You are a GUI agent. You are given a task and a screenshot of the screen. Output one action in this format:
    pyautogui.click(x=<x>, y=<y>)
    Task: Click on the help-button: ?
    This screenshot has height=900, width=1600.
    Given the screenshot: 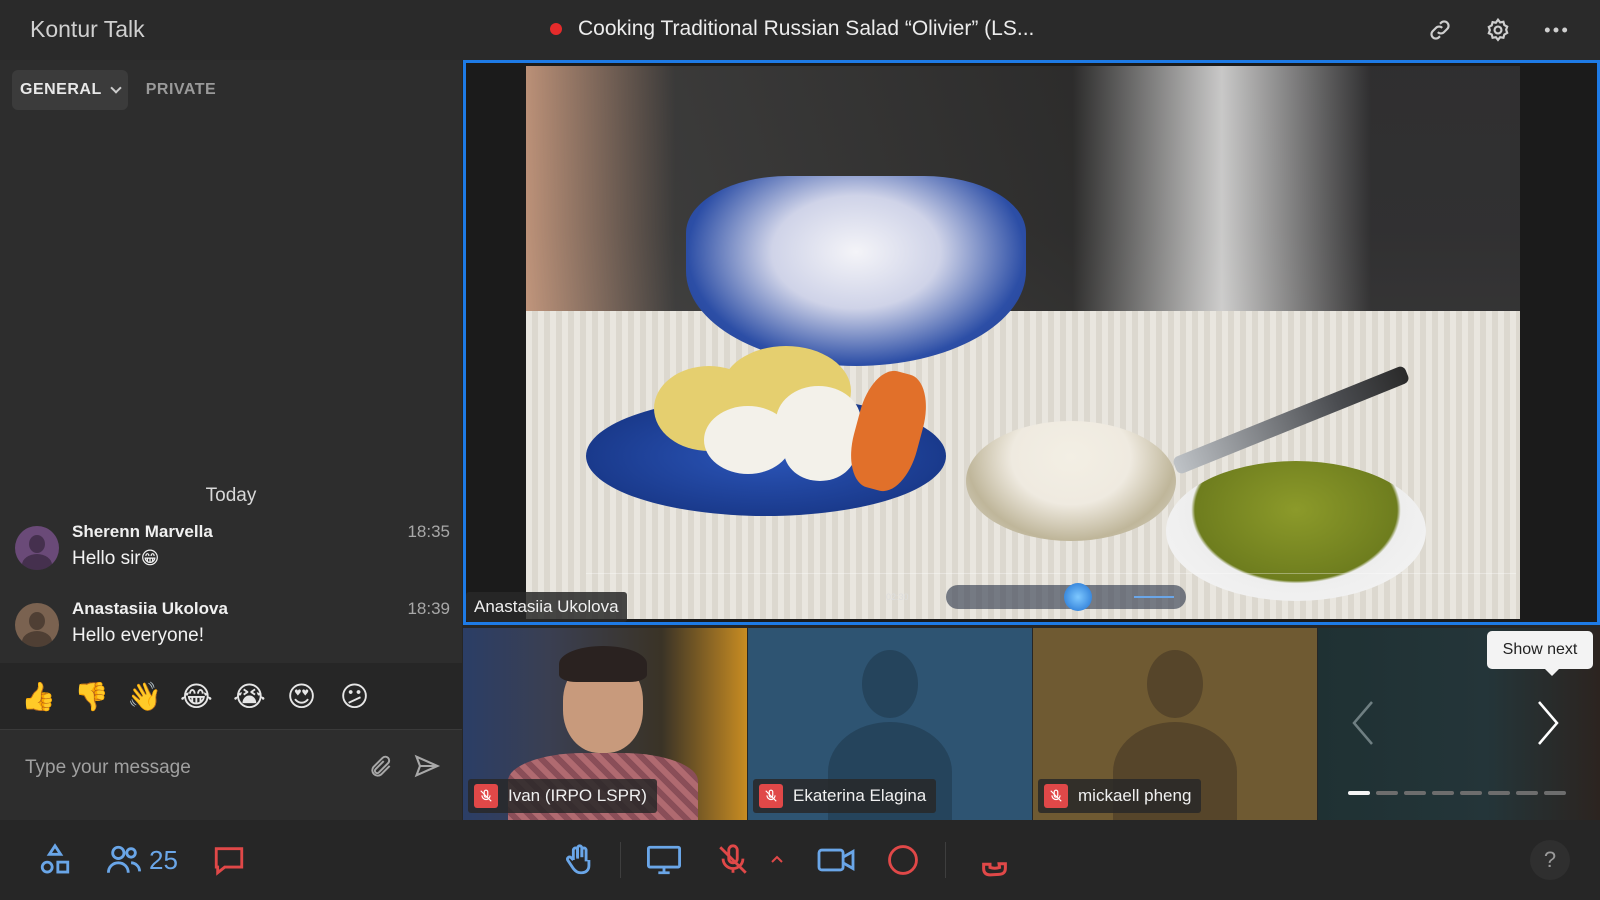 What is the action you would take?
    pyautogui.click(x=1550, y=860)
    